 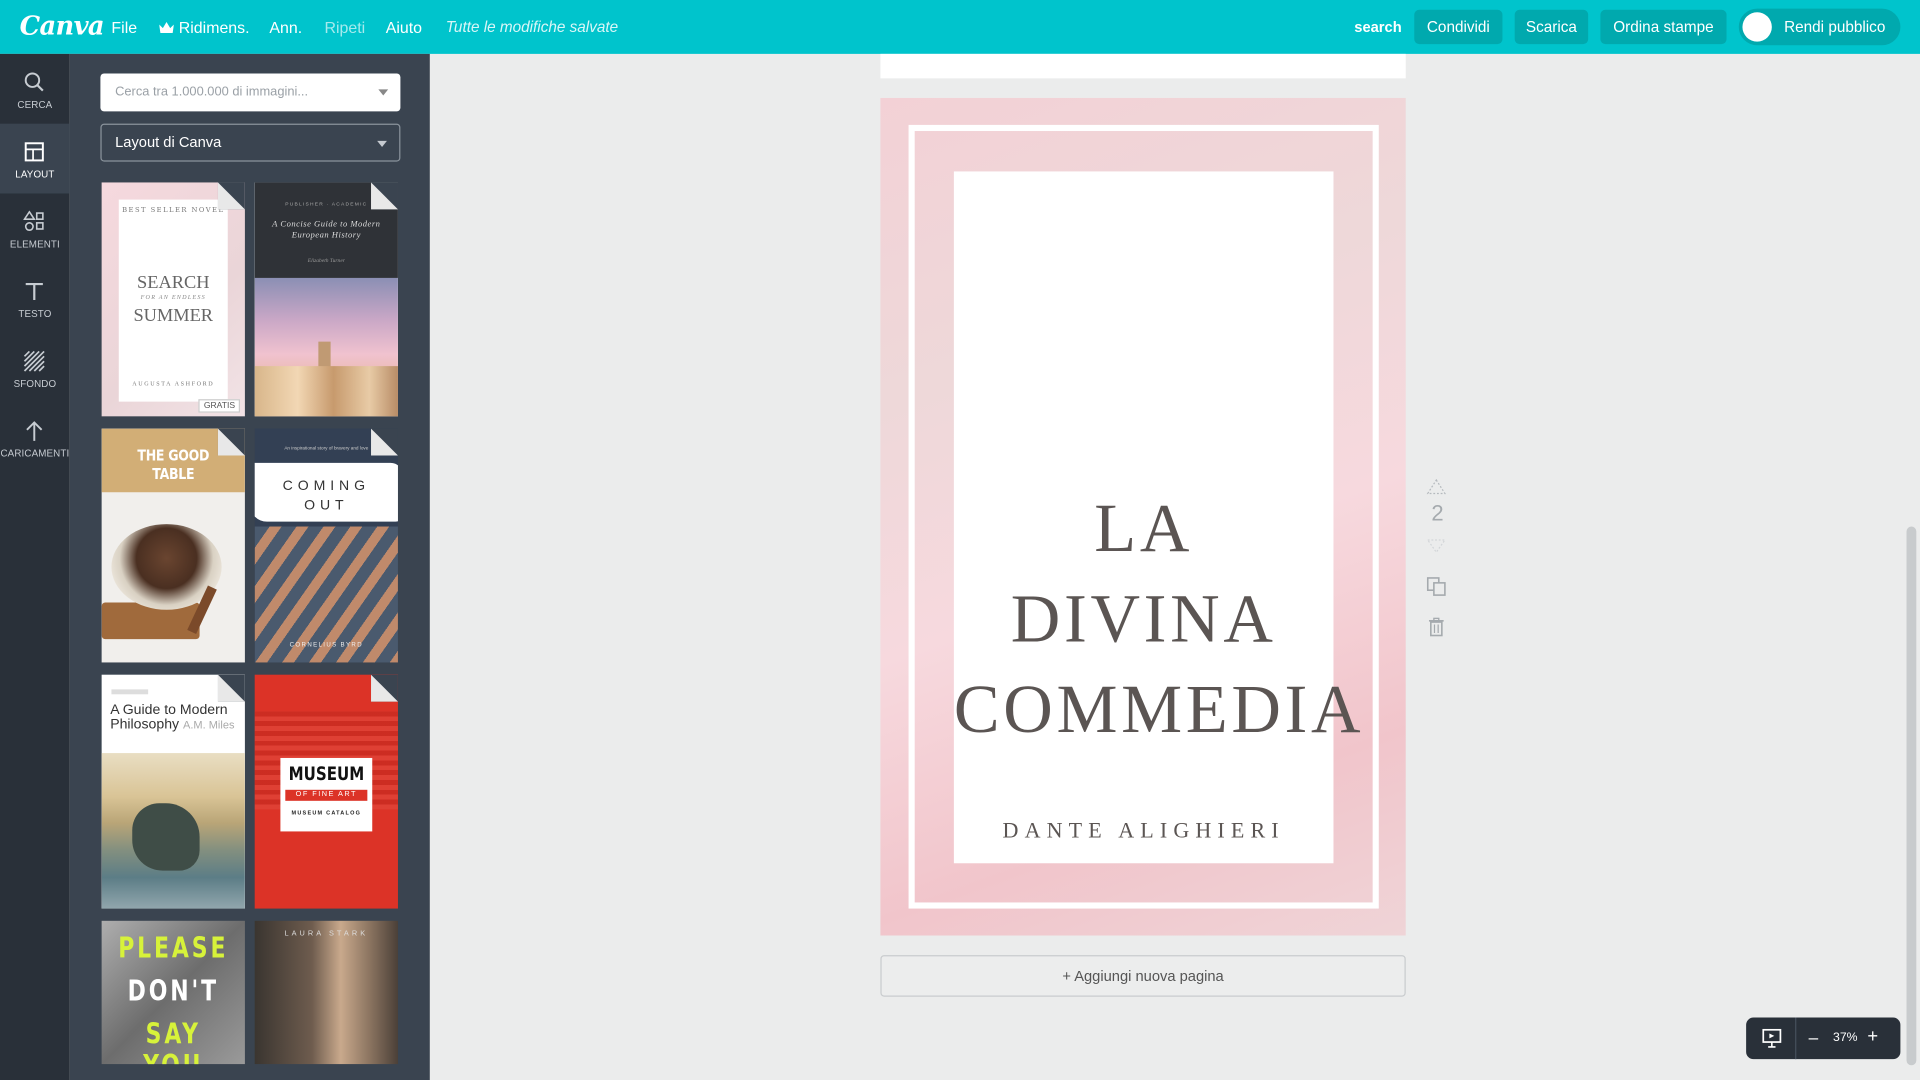 I want to click on shapes-icon, so click(x=33, y=221).